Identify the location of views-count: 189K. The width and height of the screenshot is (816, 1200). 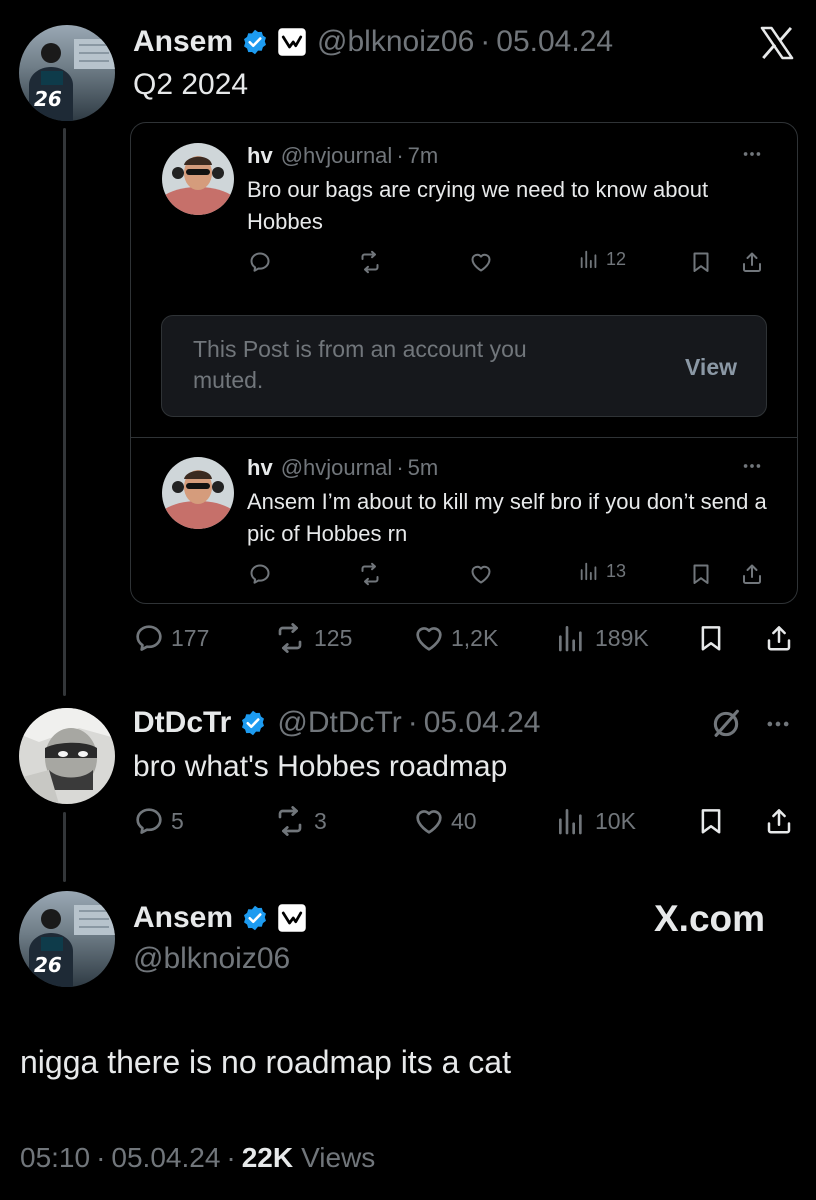
(622, 637).